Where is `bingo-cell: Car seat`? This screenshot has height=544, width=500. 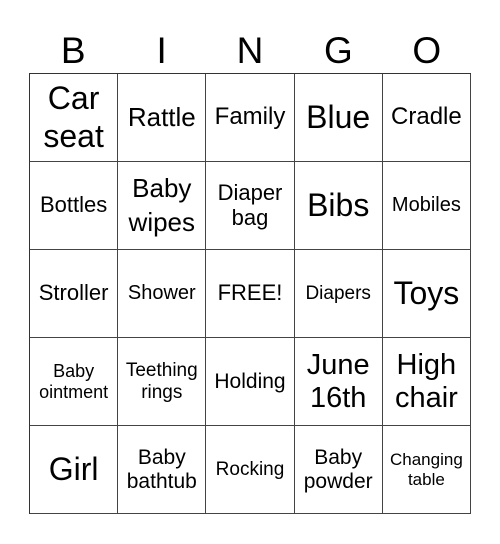 bingo-cell: Car seat is located at coordinates (74, 118).